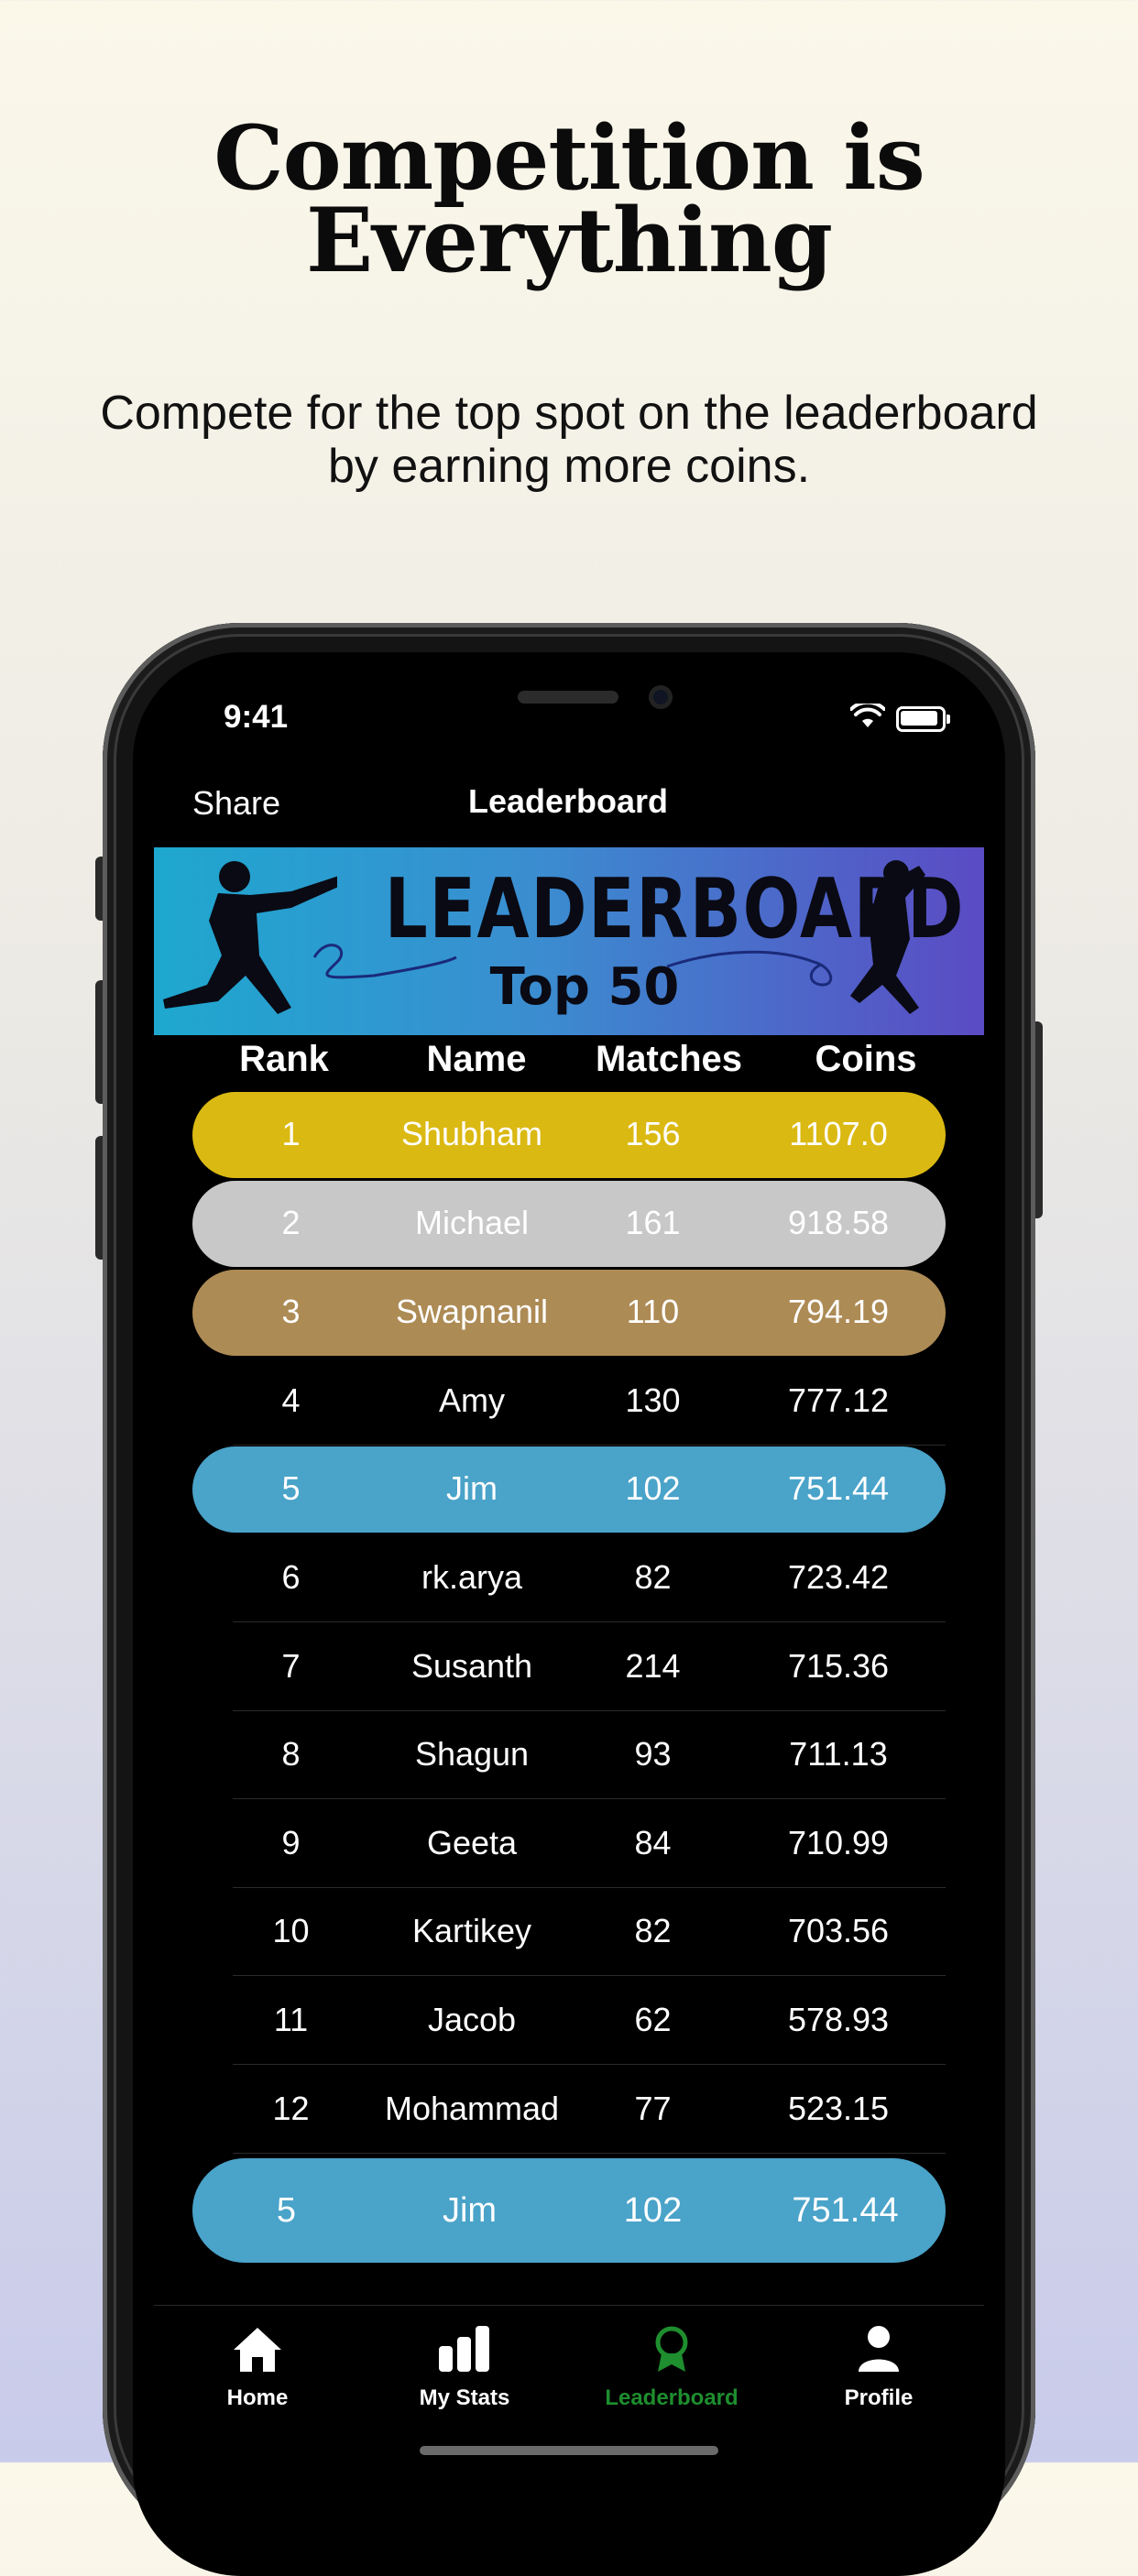 The image size is (1138, 2576). Describe the element at coordinates (838, 1931) in the screenshot. I see `row-coins: 703.56` at that location.